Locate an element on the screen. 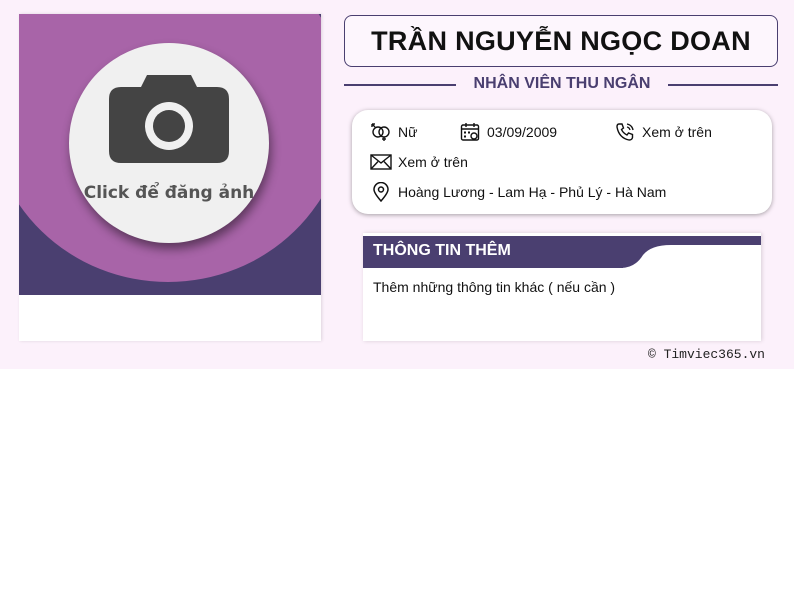 Image resolution: width=800 pixels, height=600 pixels. name-box: TRẦN NGUYỄN NGỌC DOAN is located at coordinates (561, 41).